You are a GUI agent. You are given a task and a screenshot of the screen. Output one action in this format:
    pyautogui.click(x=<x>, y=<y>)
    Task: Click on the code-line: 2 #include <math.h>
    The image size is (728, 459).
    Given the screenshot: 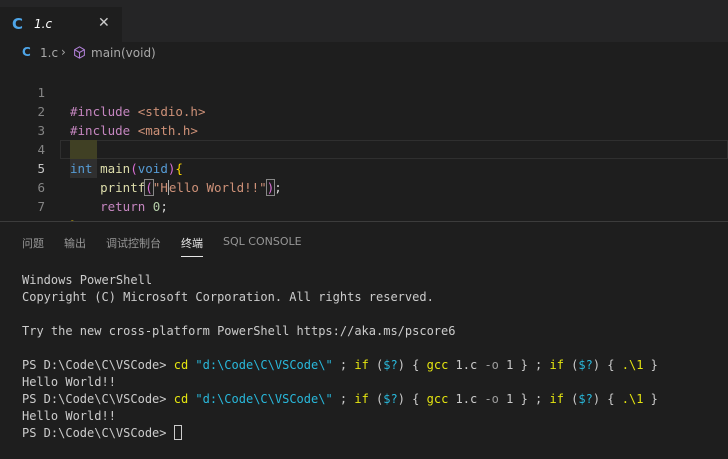 What is the action you would take?
    pyautogui.click(x=364, y=110)
    